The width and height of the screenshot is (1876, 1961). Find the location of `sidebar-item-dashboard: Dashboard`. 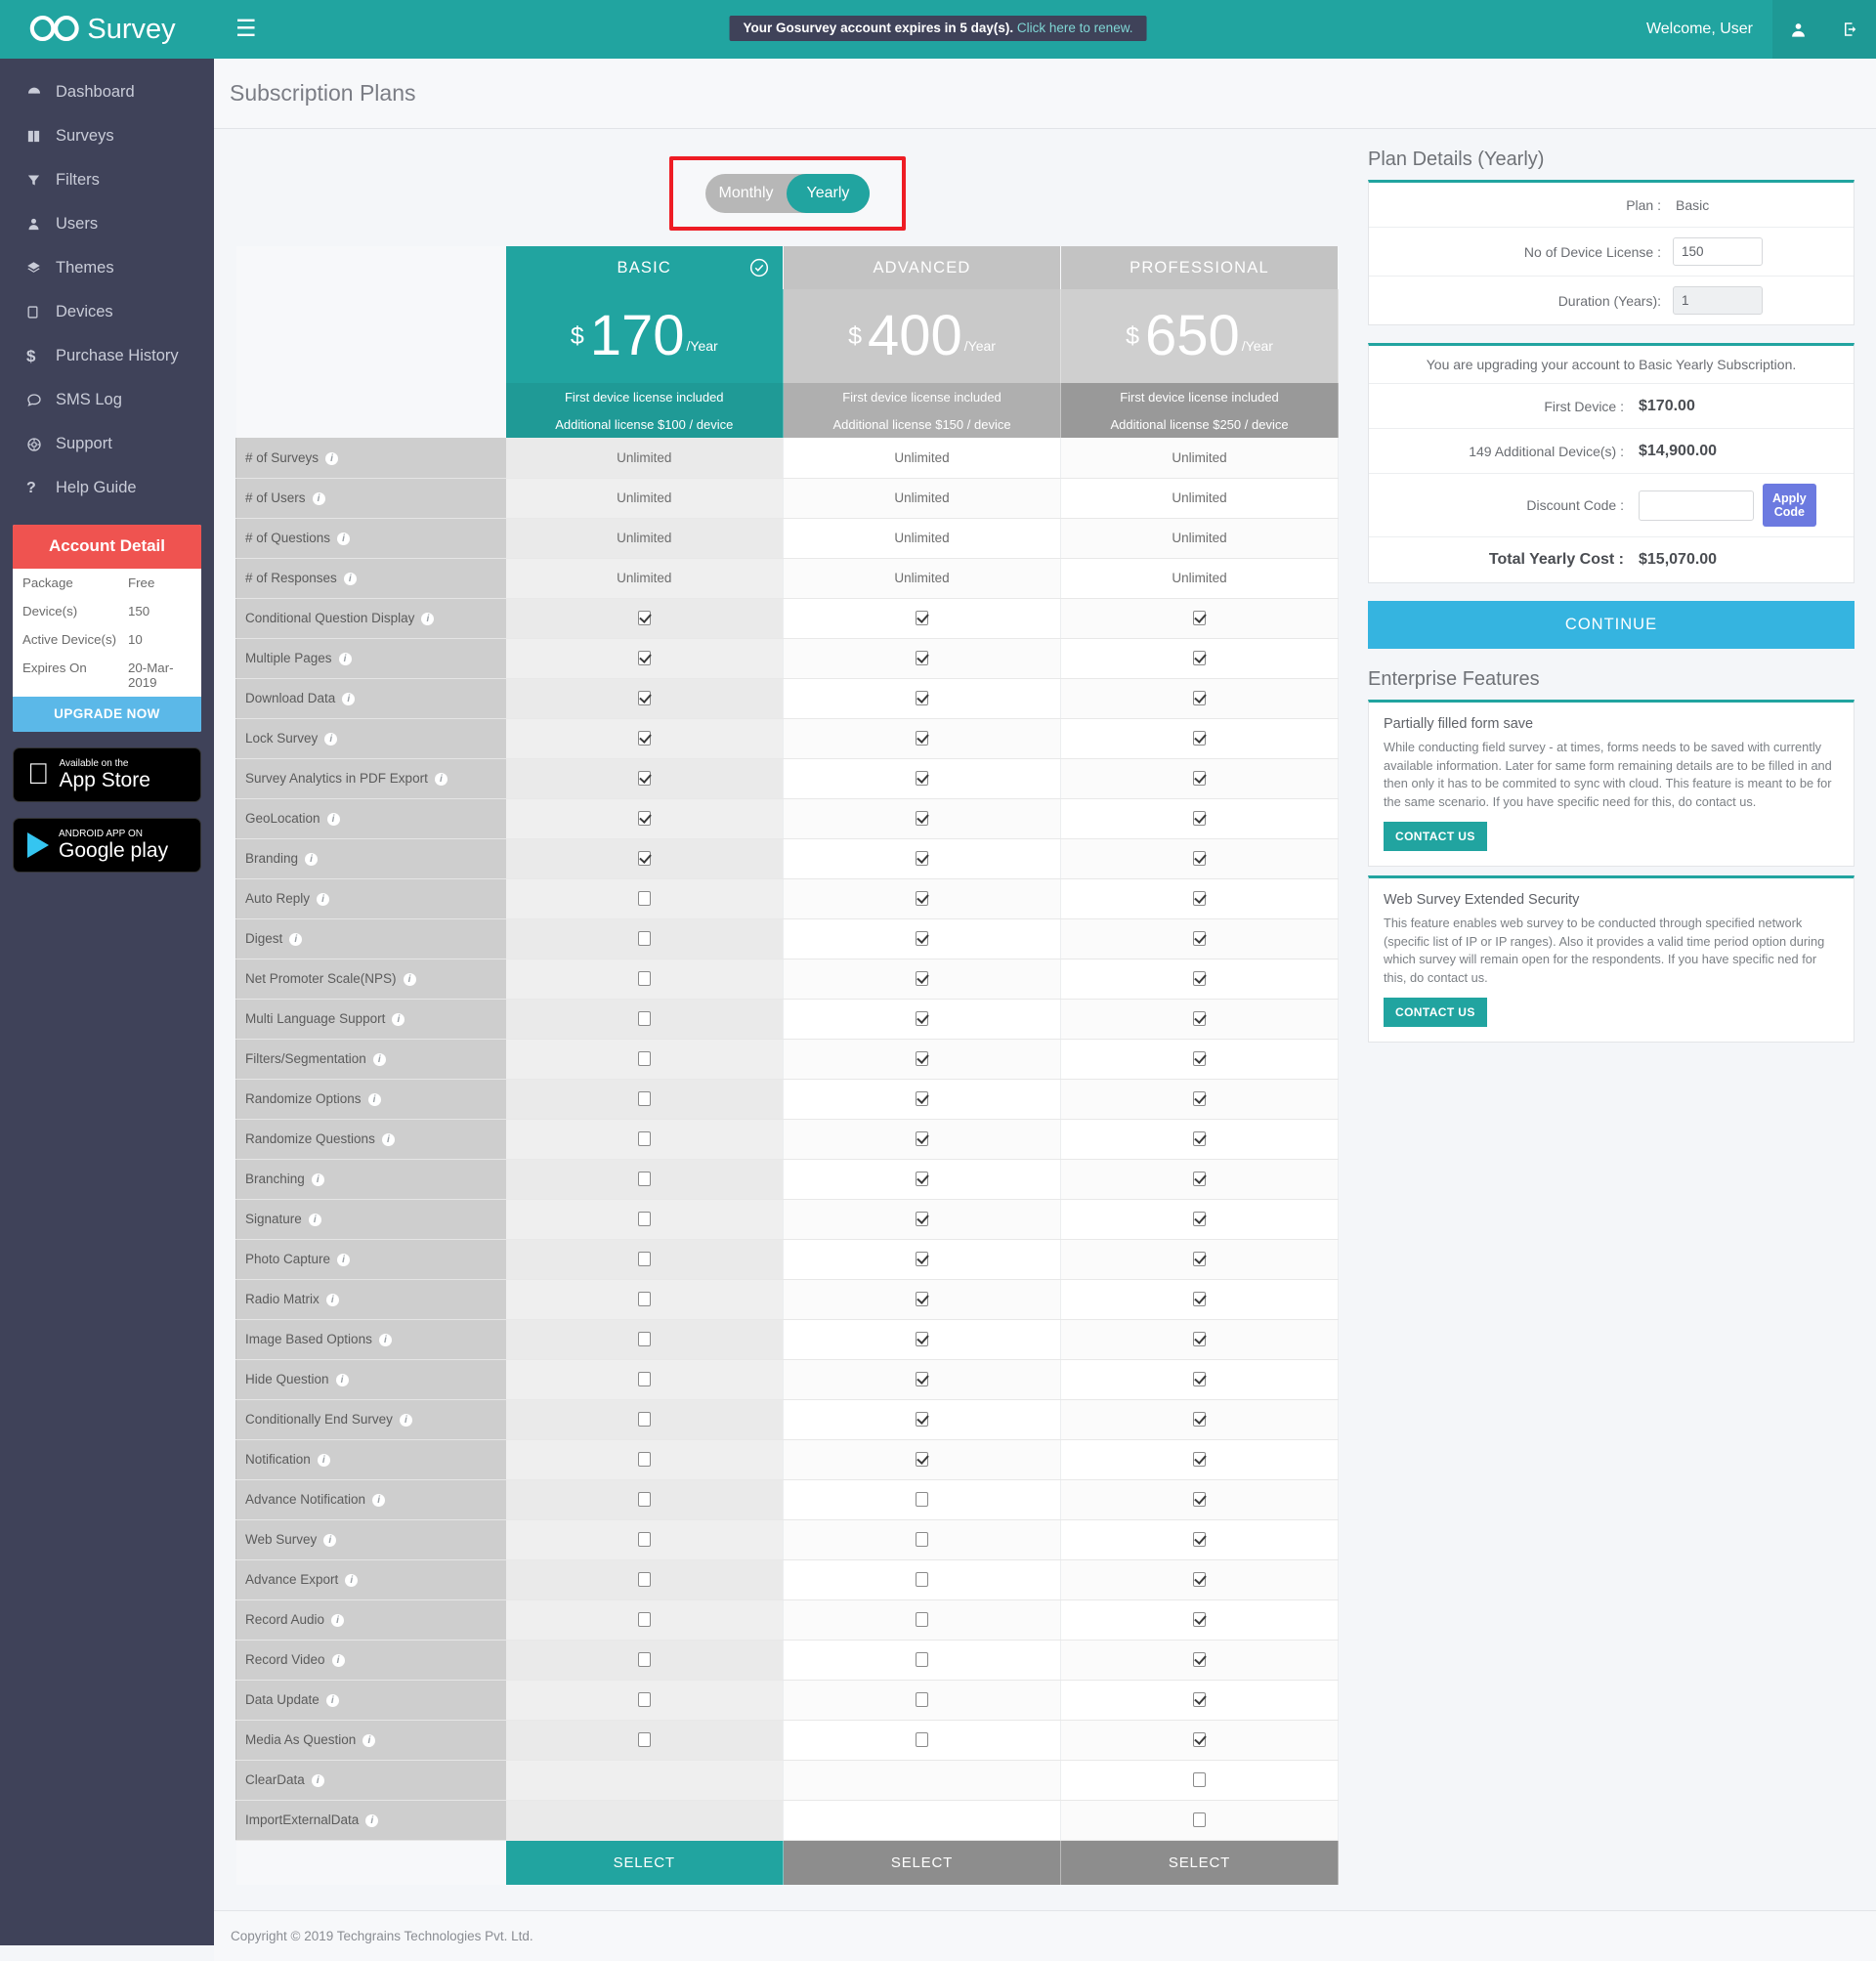

sidebar-item-dashboard: Dashboard is located at coordinates (107, 92).